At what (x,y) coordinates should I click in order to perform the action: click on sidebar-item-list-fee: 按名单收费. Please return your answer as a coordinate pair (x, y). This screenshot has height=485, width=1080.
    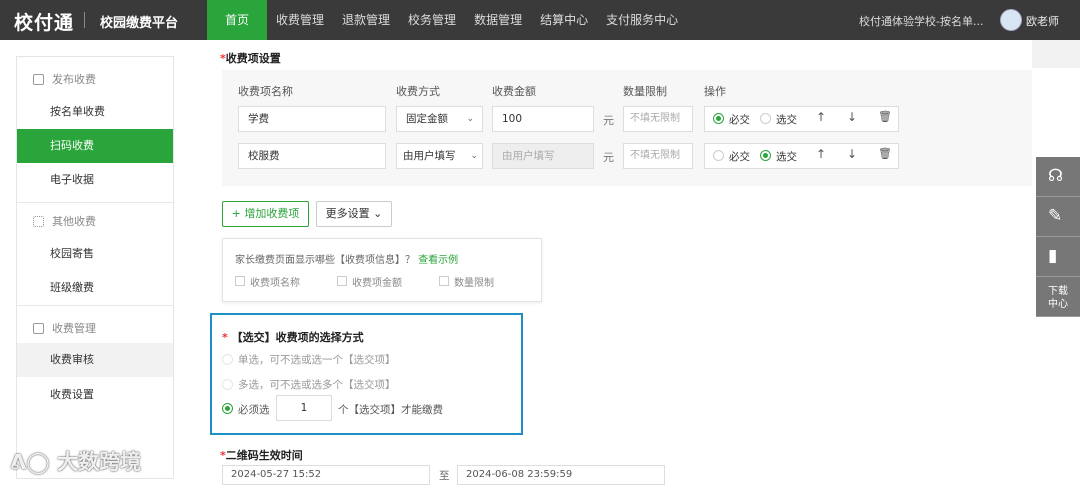
    Looking at the image, I should click on (95, 112).